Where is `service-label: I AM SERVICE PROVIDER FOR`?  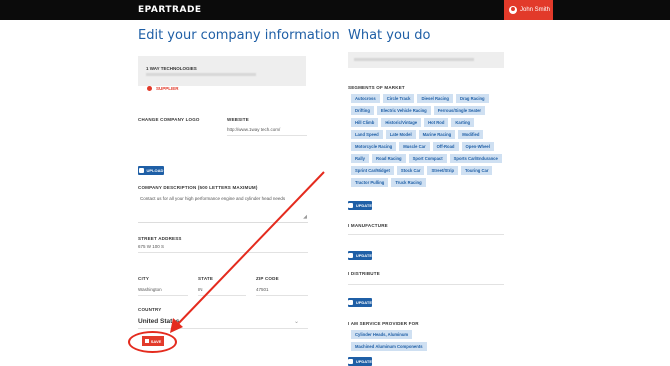 service-label: I AM SERVICE PROVIDER FOR is located at coordinates (383, 323).